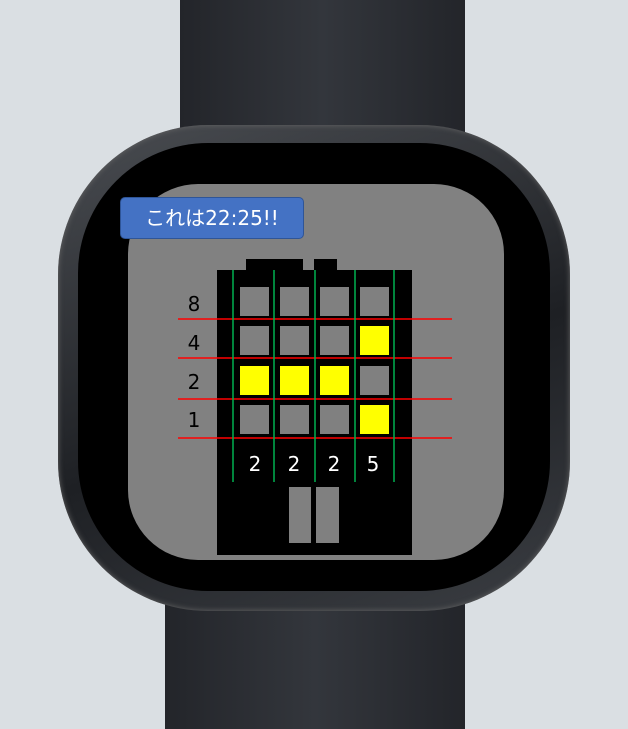 The image size is (628, 729). Describe the element at coordinates (194, 304) in the screenshot. I see `row-label-8: 8` at that location.